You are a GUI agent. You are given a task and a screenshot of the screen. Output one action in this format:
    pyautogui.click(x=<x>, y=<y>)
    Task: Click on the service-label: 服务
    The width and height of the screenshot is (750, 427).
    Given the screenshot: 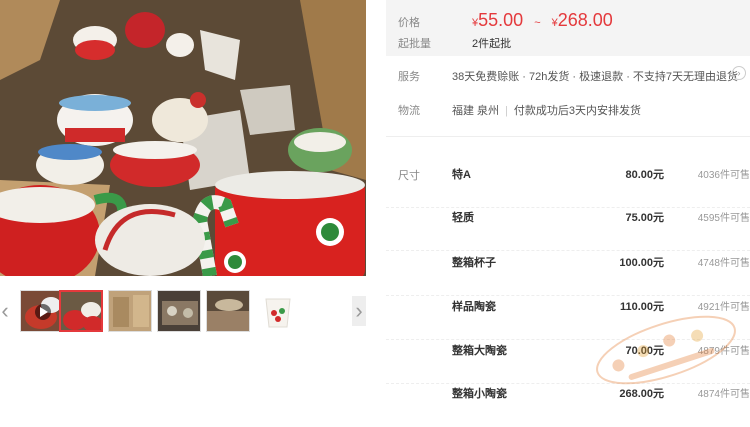 What is the action you would take?
    pyautogui.click(x=409, y=77)
    